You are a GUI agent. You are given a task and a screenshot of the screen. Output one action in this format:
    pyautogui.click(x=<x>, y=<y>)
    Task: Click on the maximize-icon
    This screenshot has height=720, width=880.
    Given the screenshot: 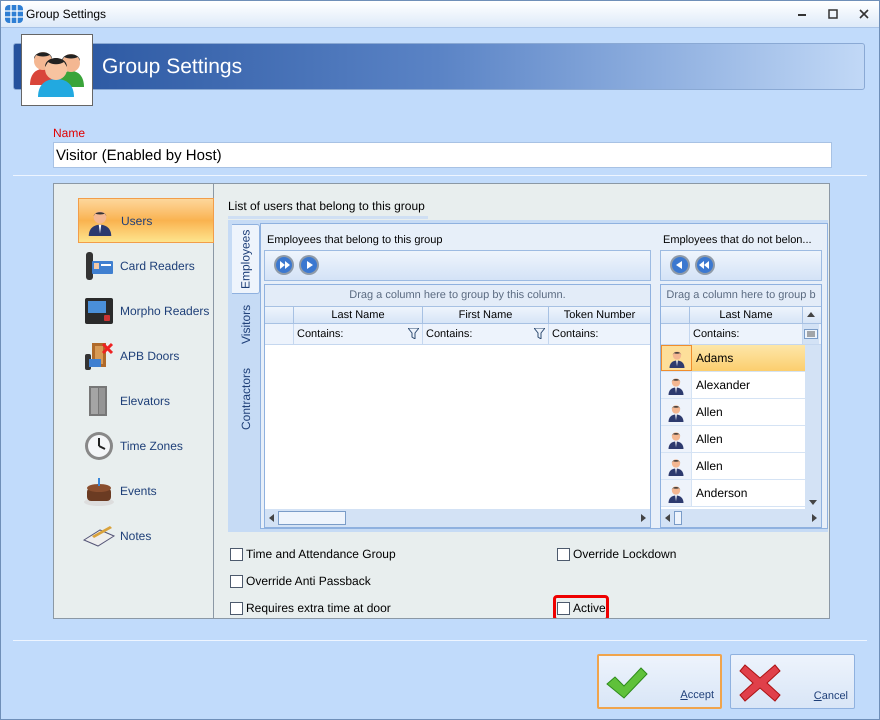 What is the action you would take?
    pyautogui.click(x=833, y=14)
    